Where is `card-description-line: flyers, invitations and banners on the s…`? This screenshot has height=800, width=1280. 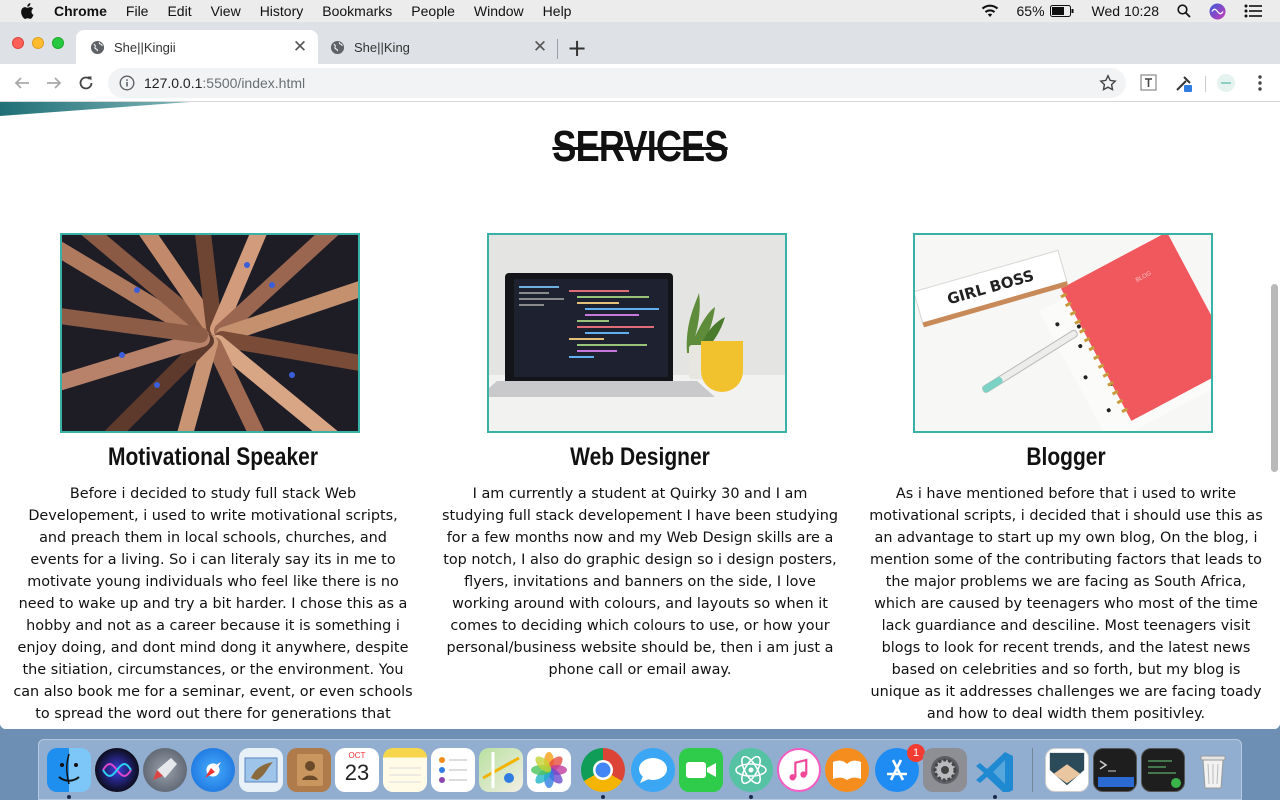 card-description-line: flyers, invitations and banners on the s… is located at coordinates (640, 582).